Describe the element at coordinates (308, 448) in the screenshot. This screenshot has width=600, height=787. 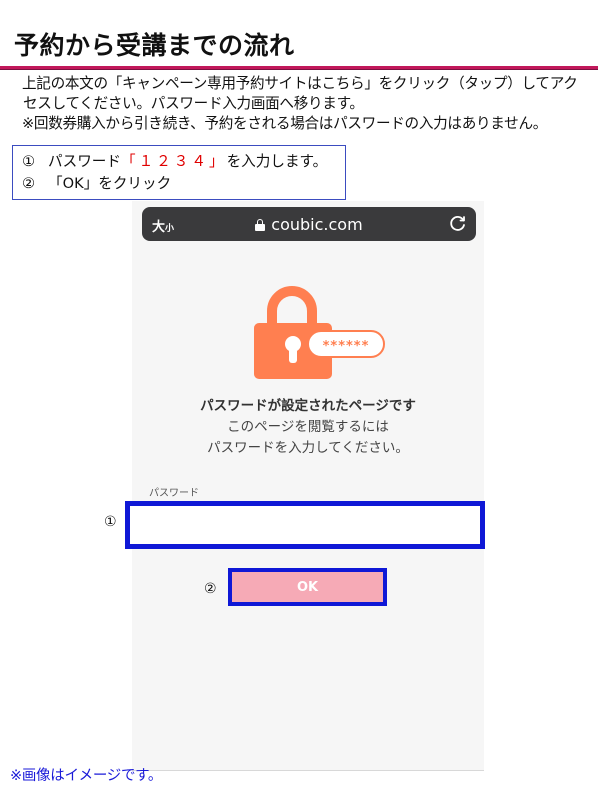
I see `message-line-2: パスワードを入力してください。` at that location.